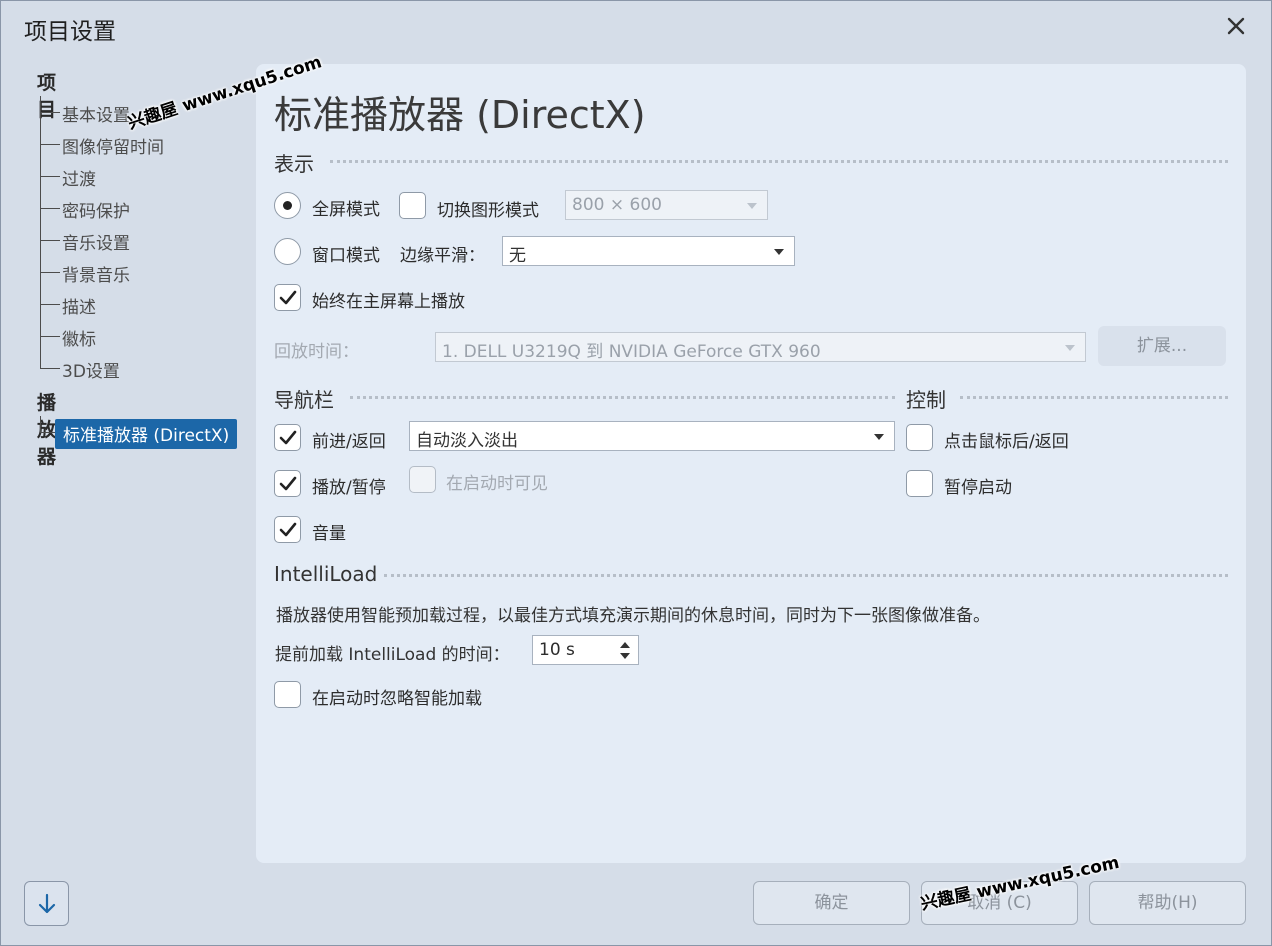  What do you see at coordinates (392, 655) in the screenshot?
I see `preload-label: 提前加载 IntelliLoad 的时间：` at bounding box center [392, 655].